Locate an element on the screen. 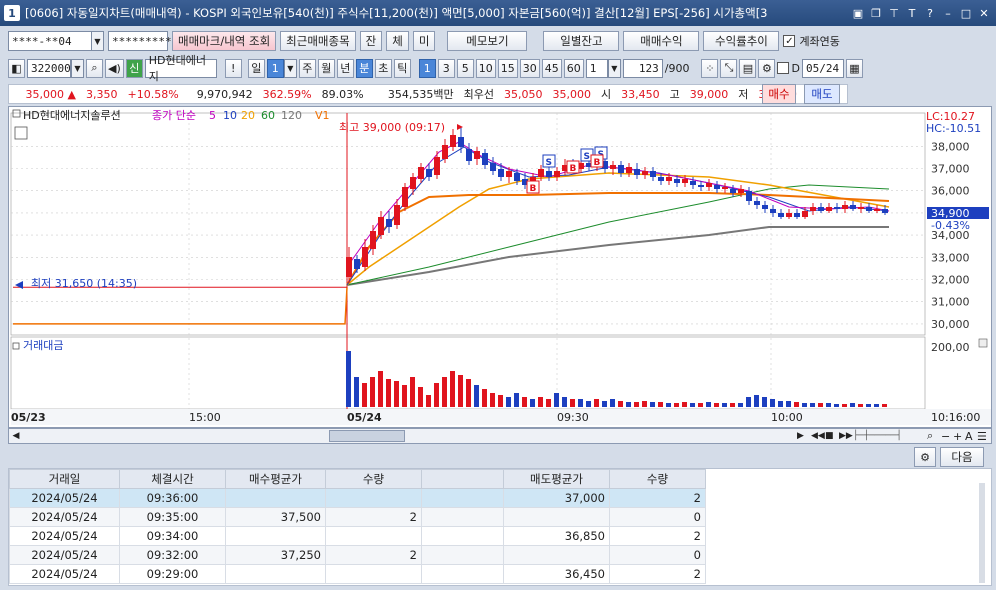 Image resolution: width=996 pixels, height=590 pixels. minute-30-button: 30 is located at coordinates (529, 68).